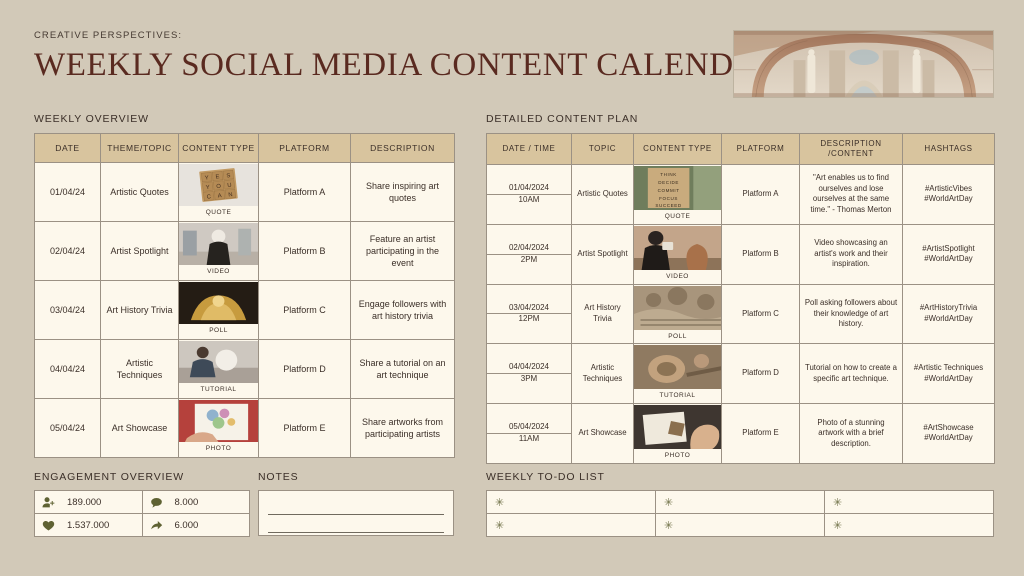 This screenshot has height=576, width=1024. I want to click on svg-text: Y, so click(207, 178).